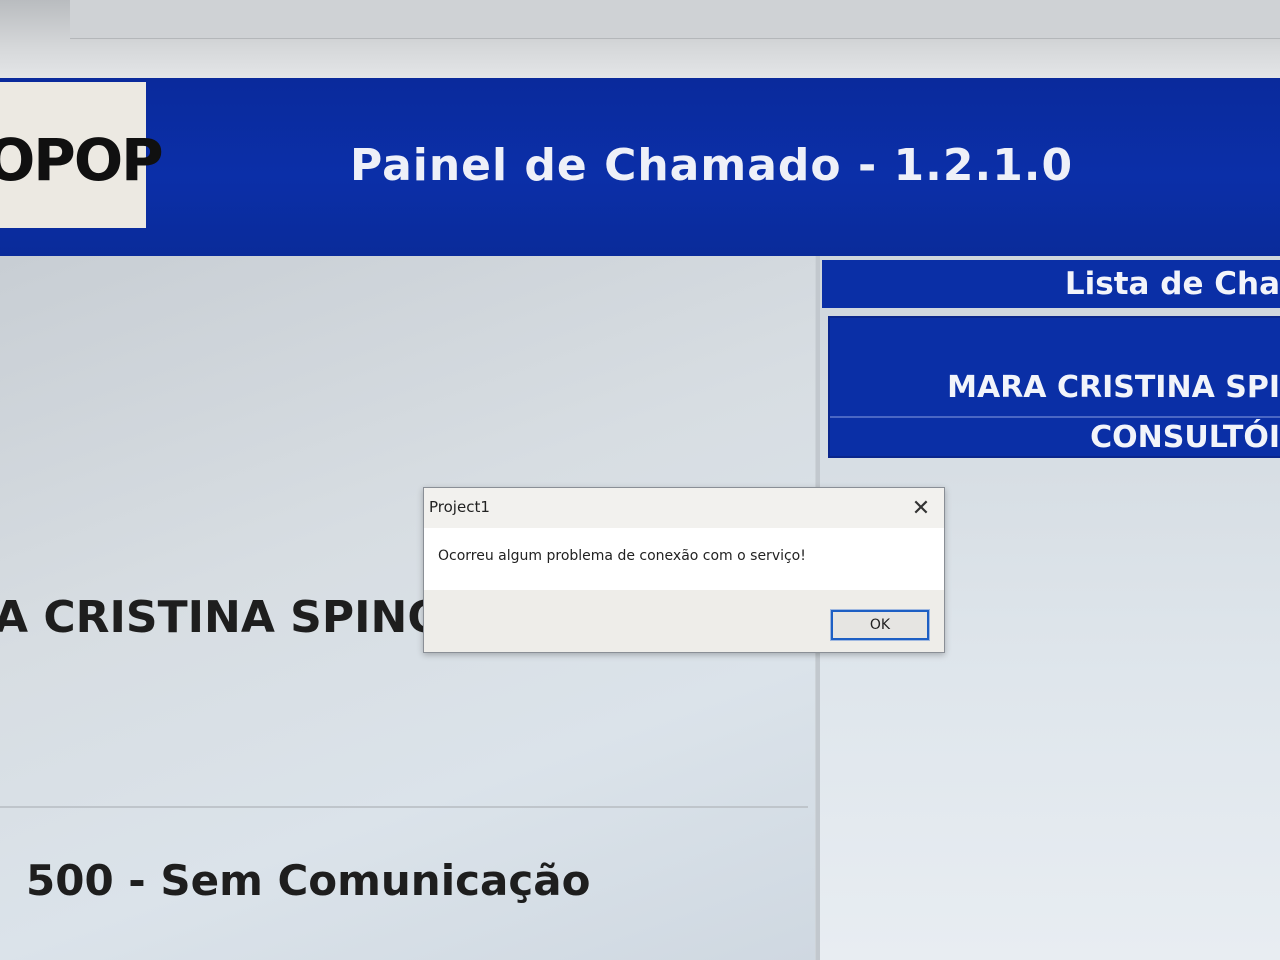  What do you see at coordinates (921, 509) in the screenshot?
I see `close-icon: ✕` at bounding box center [921, 509].